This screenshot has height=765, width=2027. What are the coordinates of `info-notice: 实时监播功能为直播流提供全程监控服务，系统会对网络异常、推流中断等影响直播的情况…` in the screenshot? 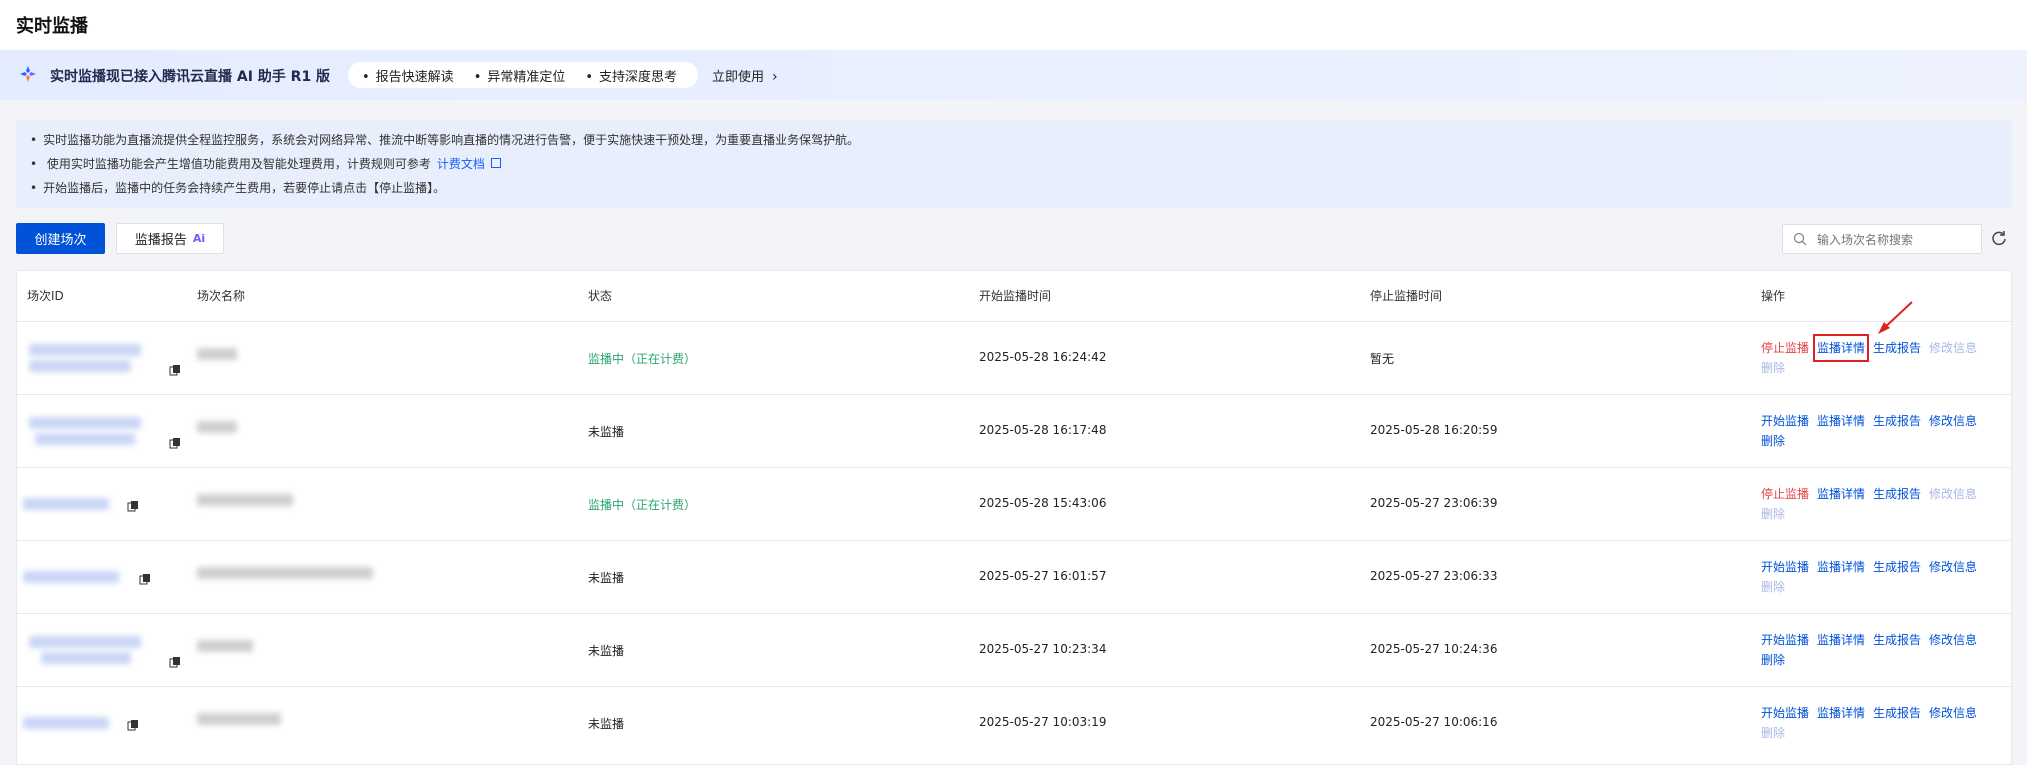 It's located at (1014, 164).